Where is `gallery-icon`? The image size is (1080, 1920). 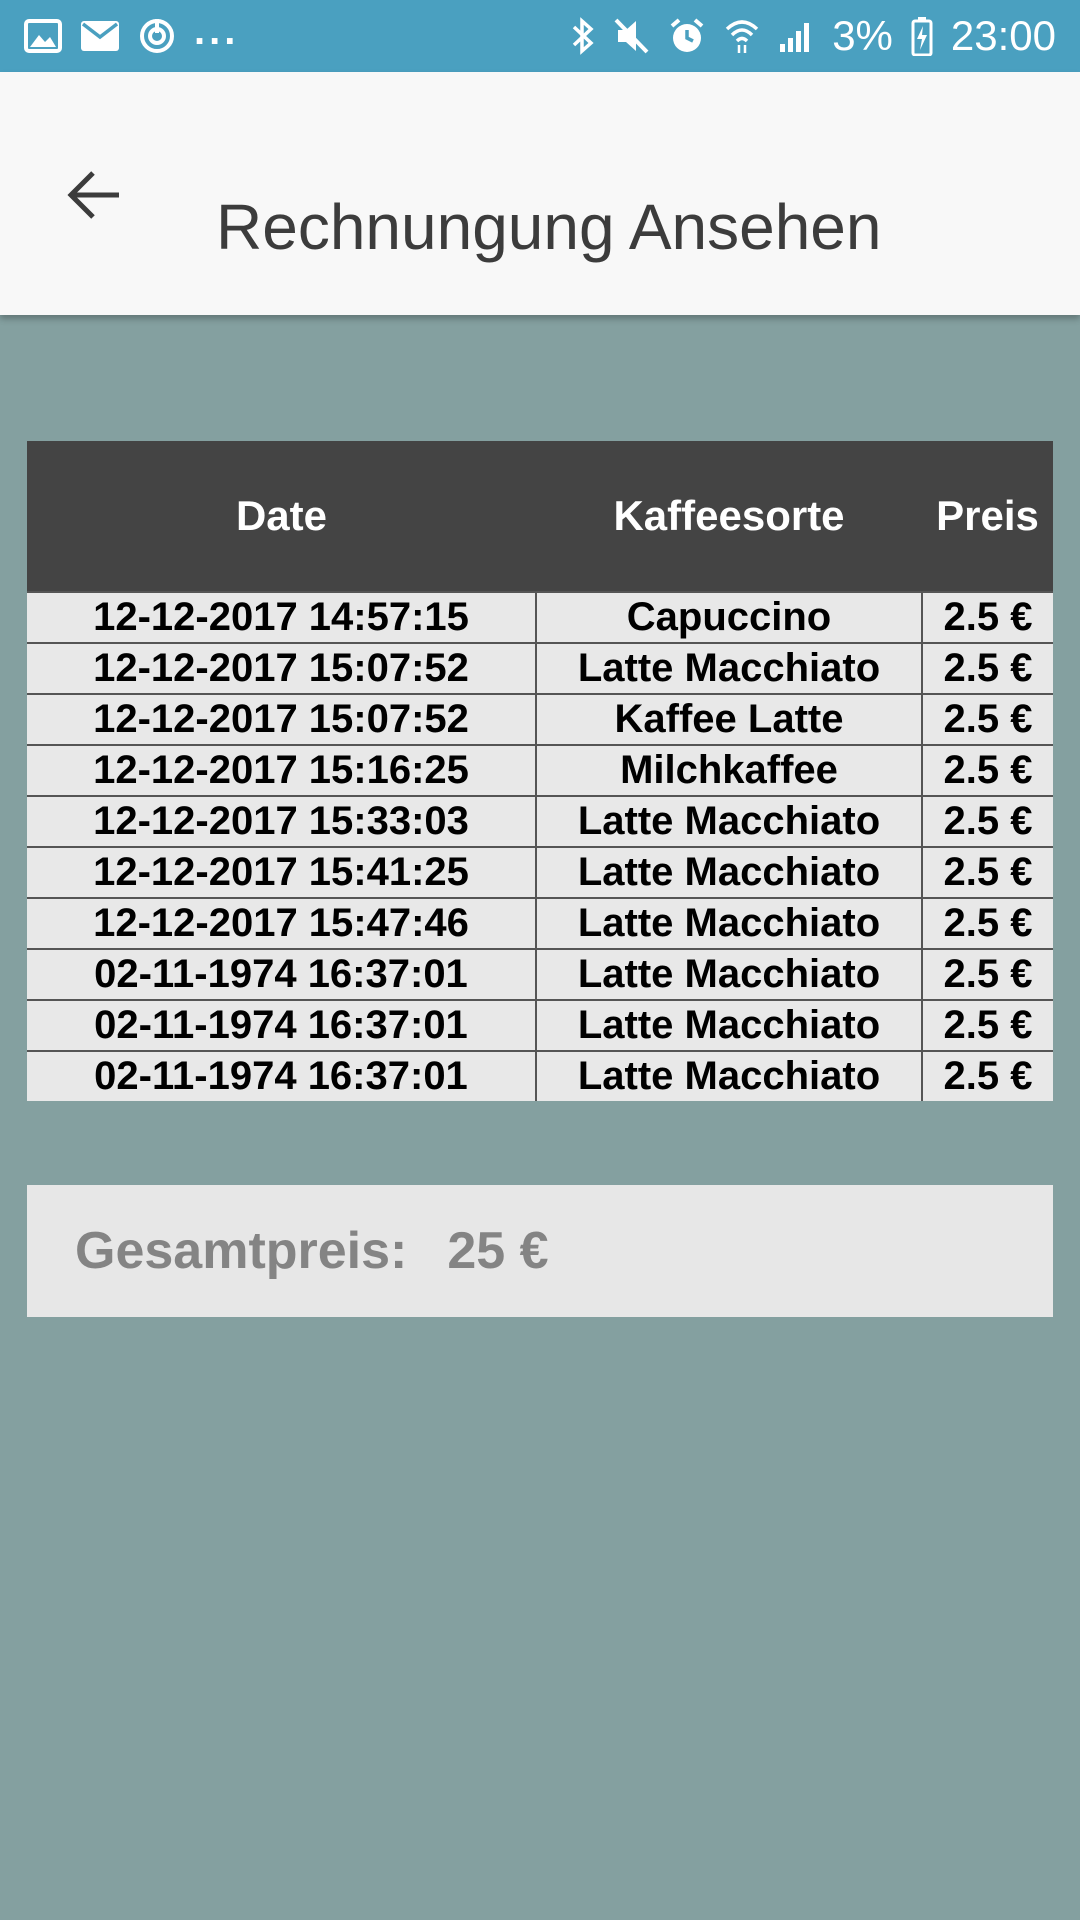 gallery-icon is located at coordinates (43, 36).